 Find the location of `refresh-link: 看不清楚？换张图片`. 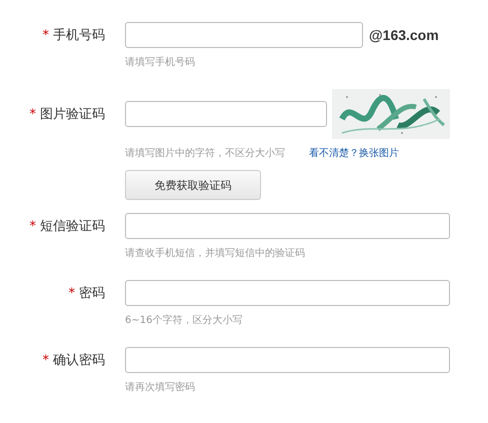

refresh-link: 看不清楚？换张图片 is located at coordinates (354, 153).